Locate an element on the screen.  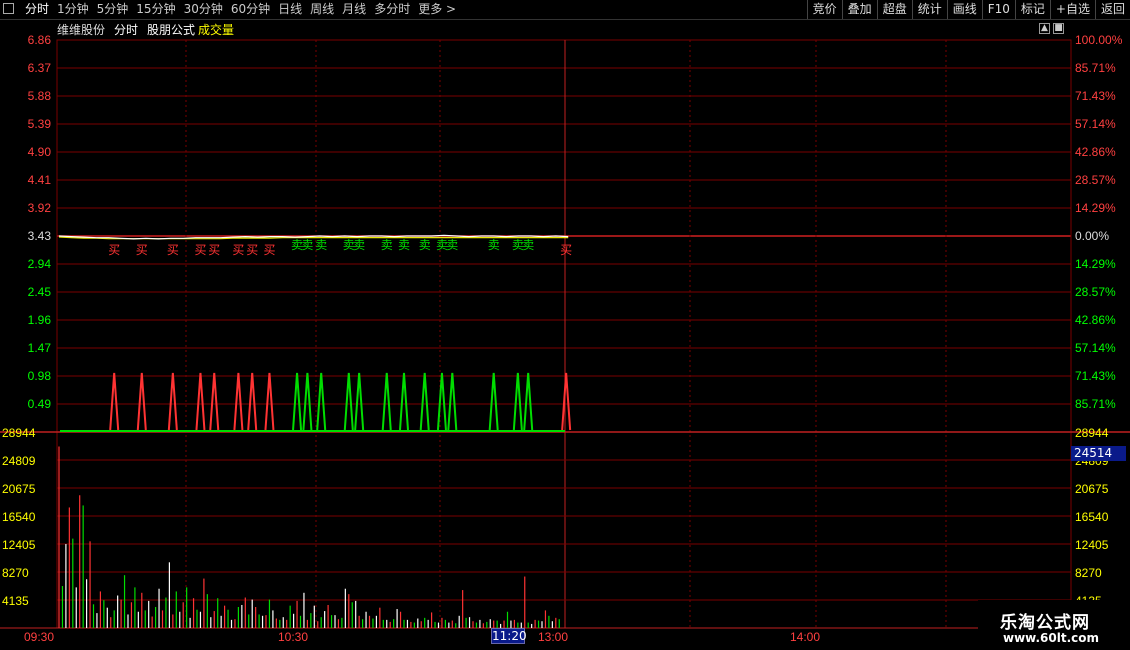
price-axis-label: 6.86 is located at coordinates (40, 40).